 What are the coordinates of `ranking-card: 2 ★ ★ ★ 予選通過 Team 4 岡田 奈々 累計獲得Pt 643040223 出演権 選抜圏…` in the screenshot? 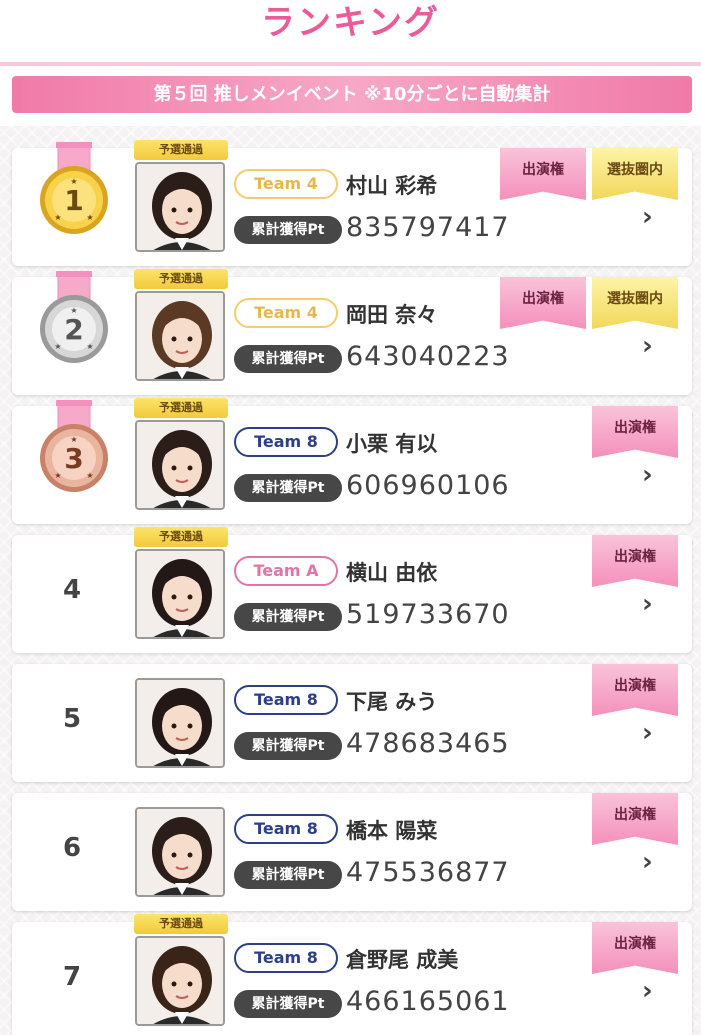 It's located at (352, 332).